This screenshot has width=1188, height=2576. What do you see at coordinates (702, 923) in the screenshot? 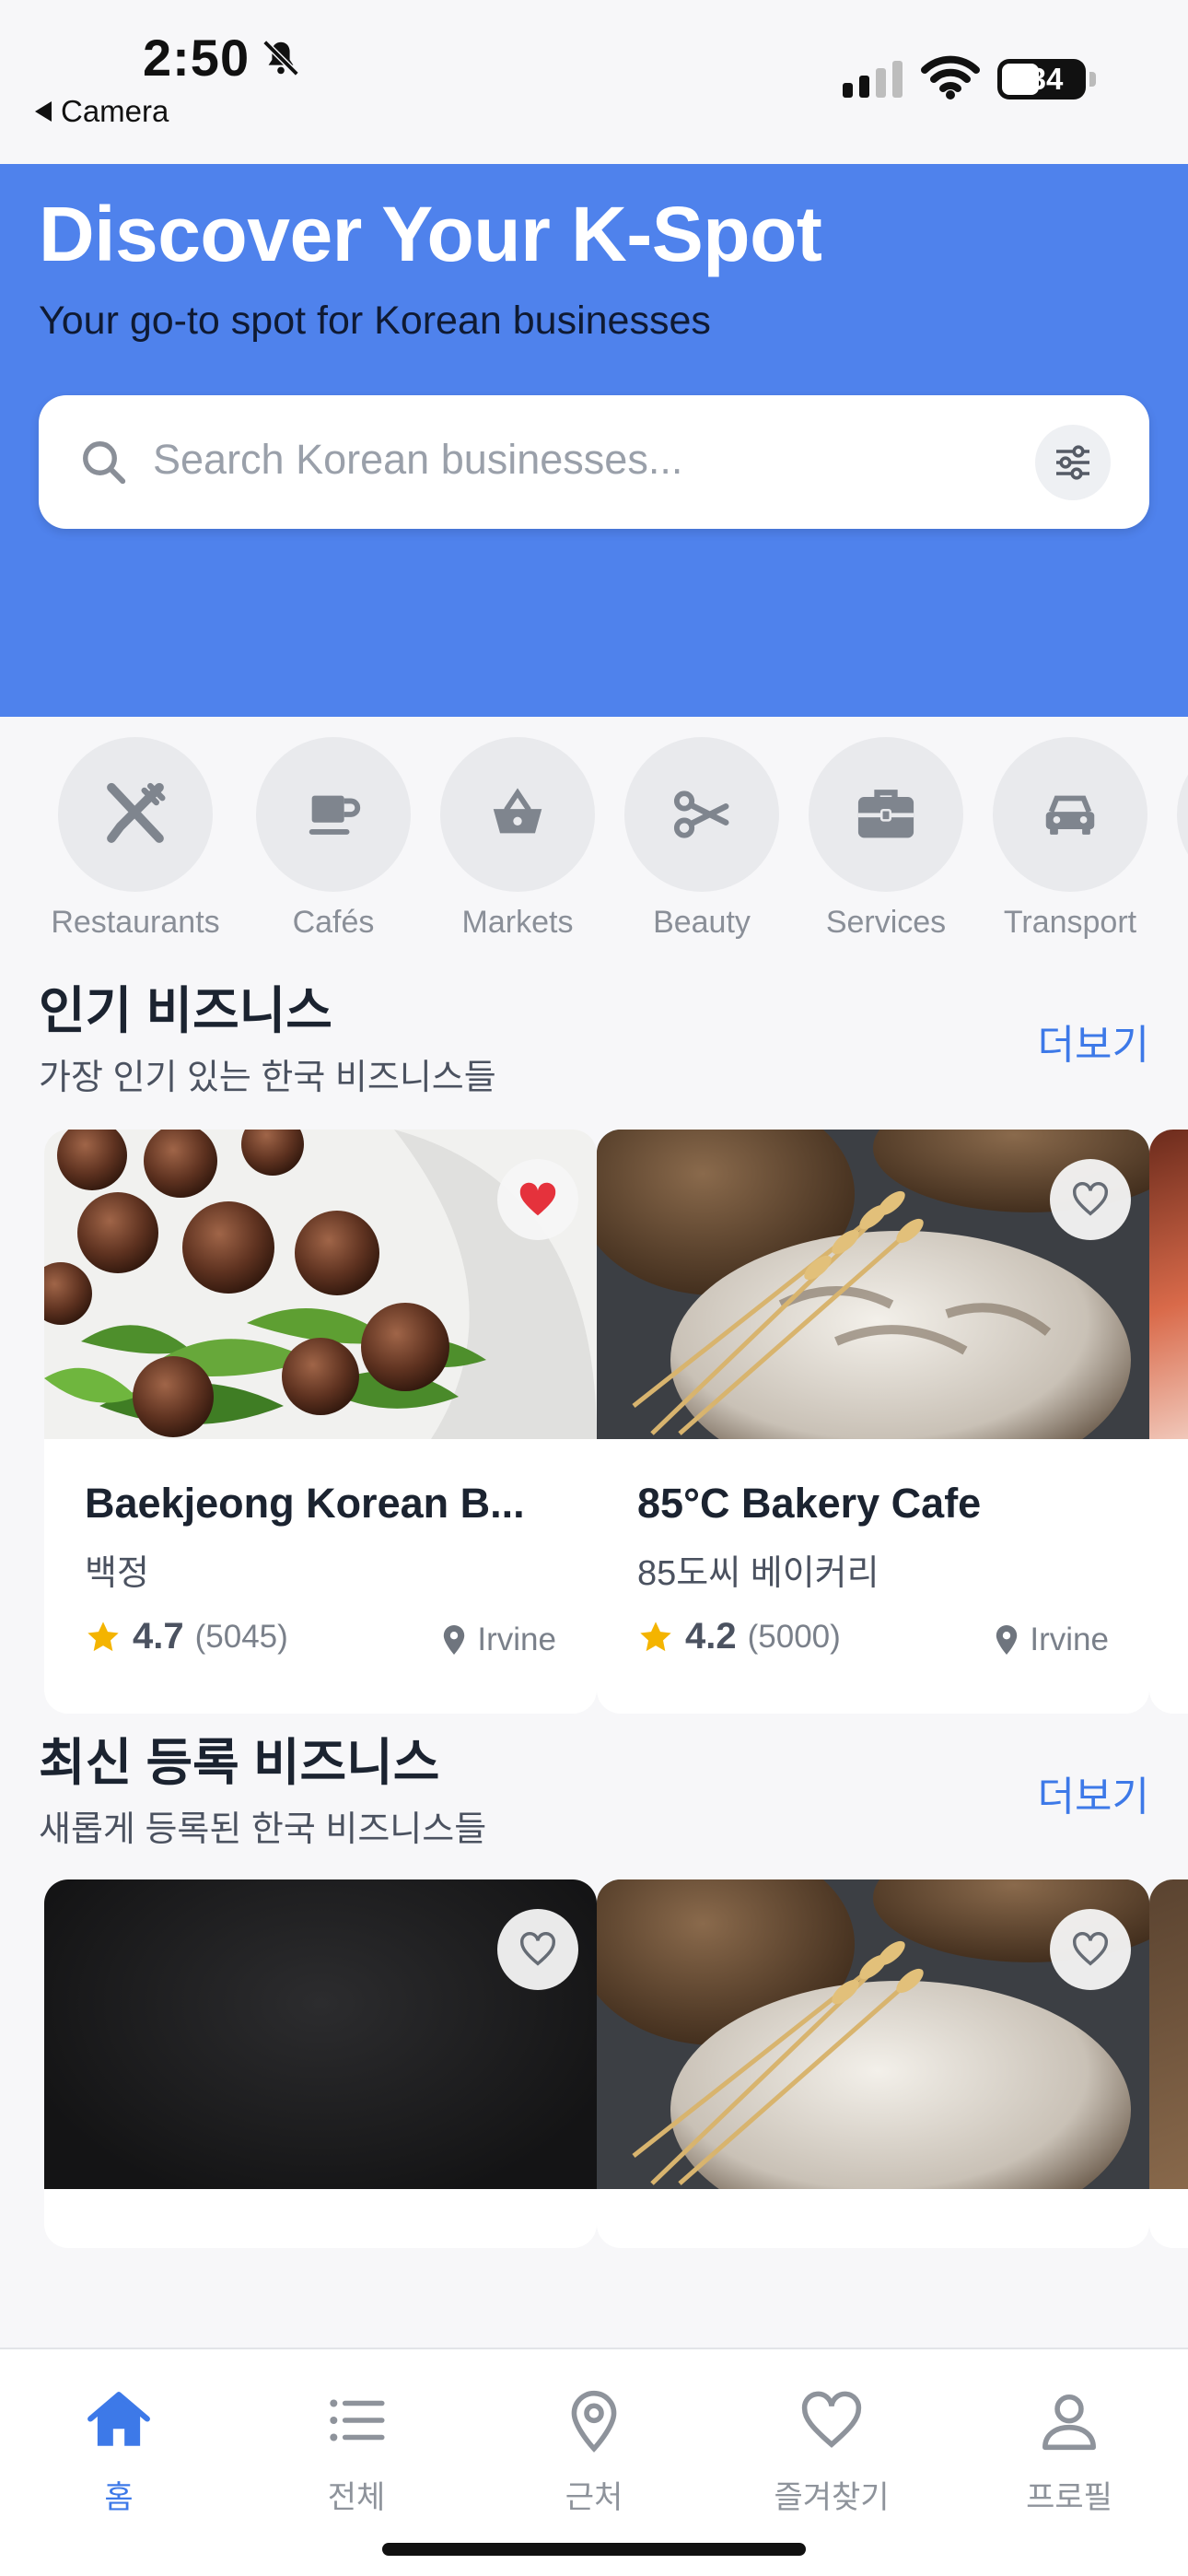
I see `category-label: Beauty` at bounding box center [702, 923].